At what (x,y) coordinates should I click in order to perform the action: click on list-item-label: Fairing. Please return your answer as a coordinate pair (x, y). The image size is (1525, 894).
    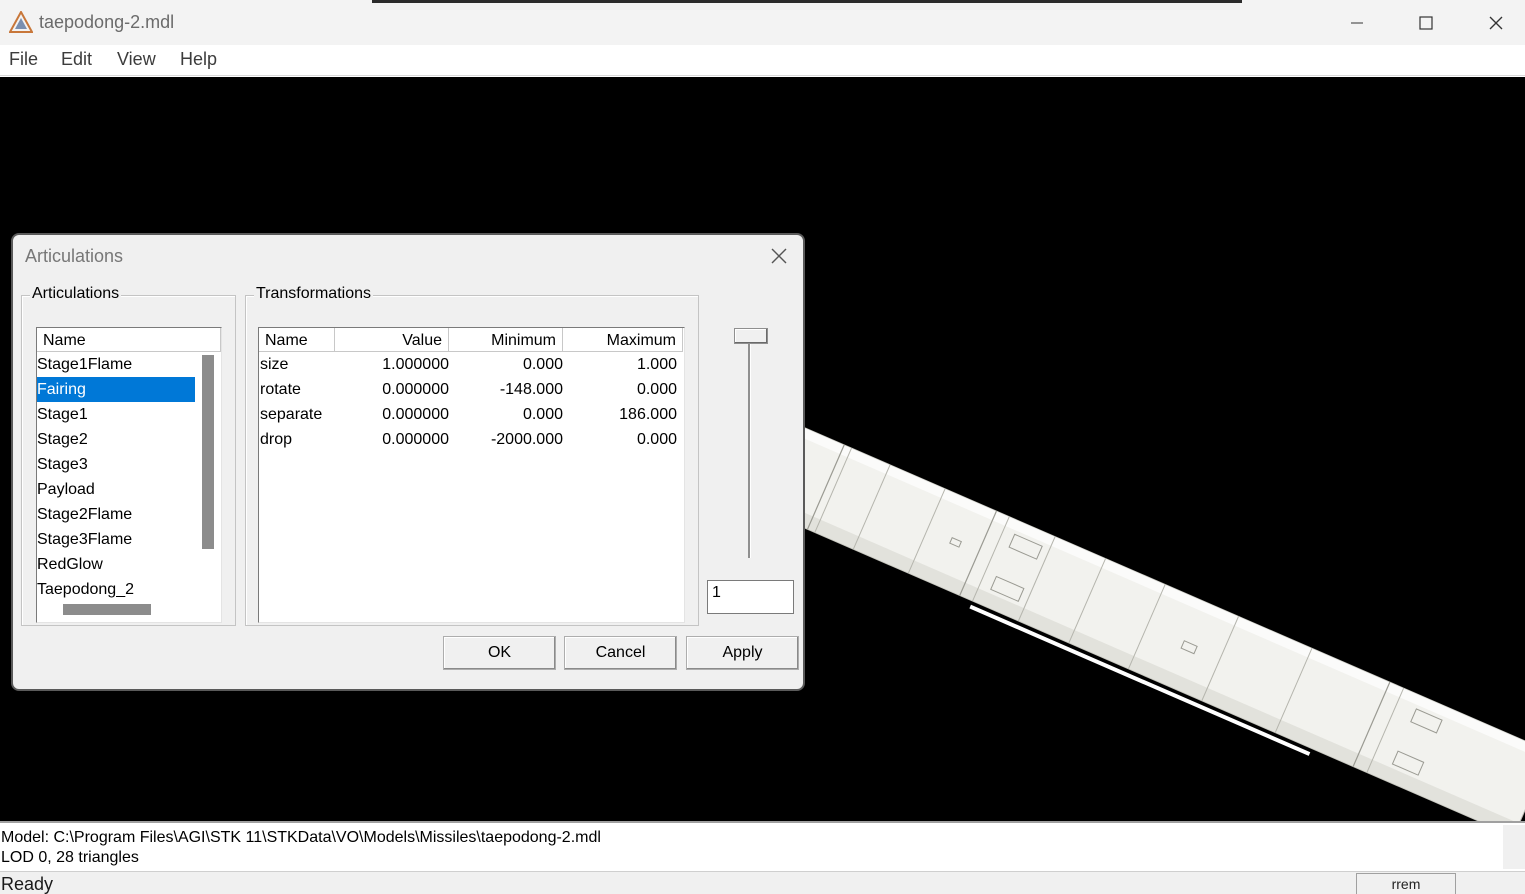
    Looking at the image, I should click on (61, 389).